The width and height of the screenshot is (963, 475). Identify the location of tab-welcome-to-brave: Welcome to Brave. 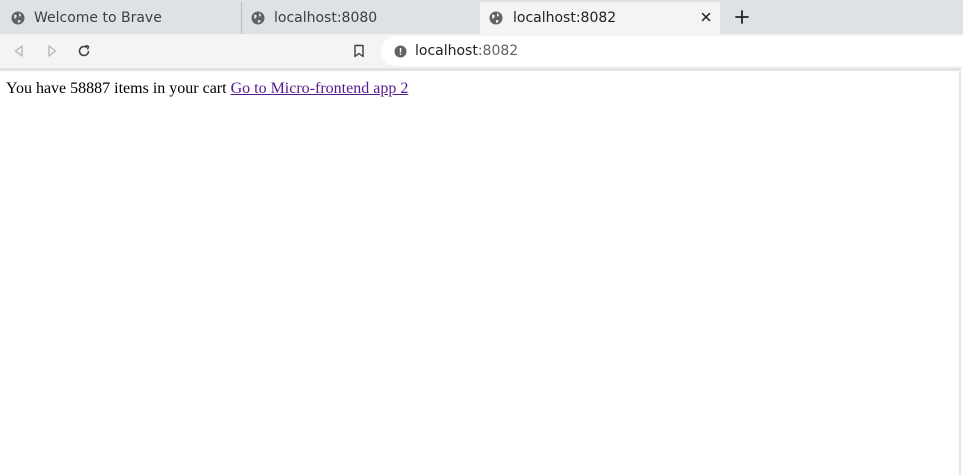
(120, 18).